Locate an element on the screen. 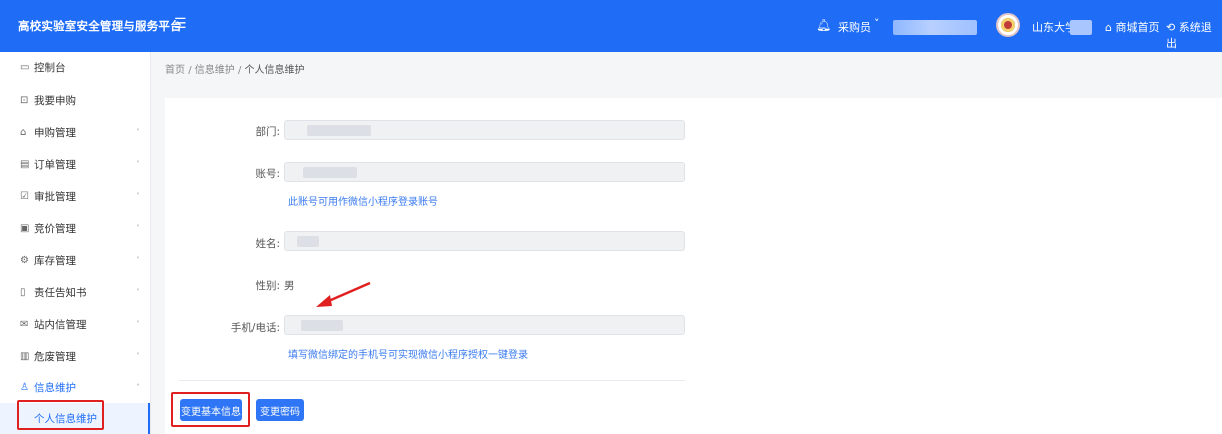  change-password-button: 变更密码 is located at coordinates (280, 410).